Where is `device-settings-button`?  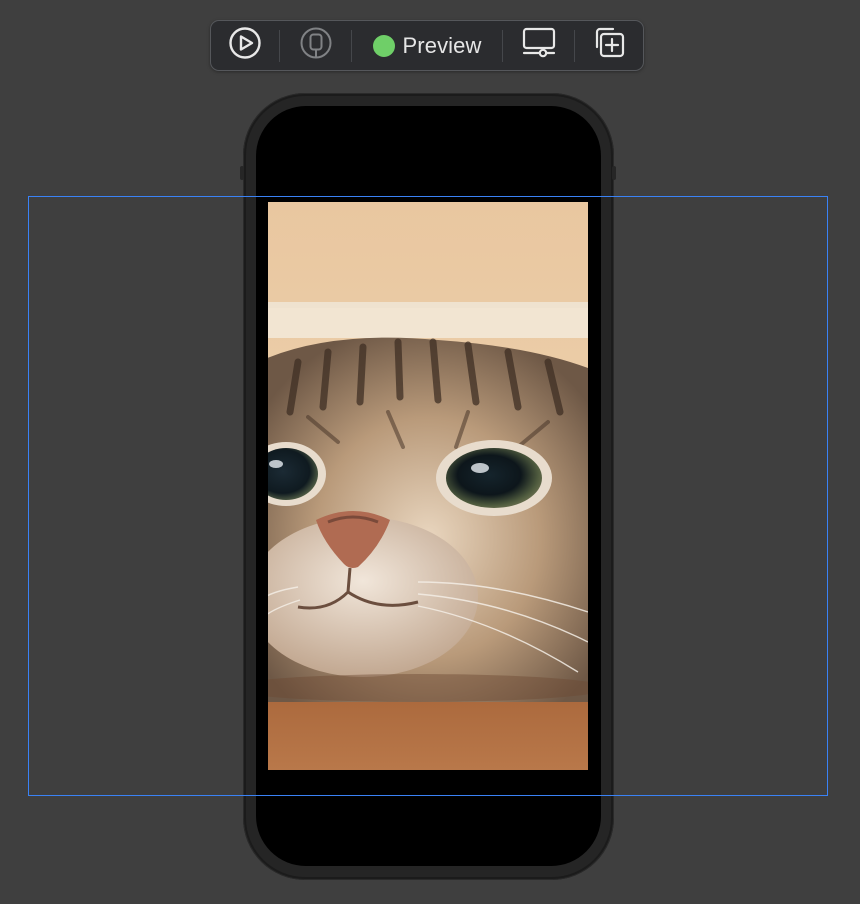
device-settings-button is located at coordinates (539, 45).